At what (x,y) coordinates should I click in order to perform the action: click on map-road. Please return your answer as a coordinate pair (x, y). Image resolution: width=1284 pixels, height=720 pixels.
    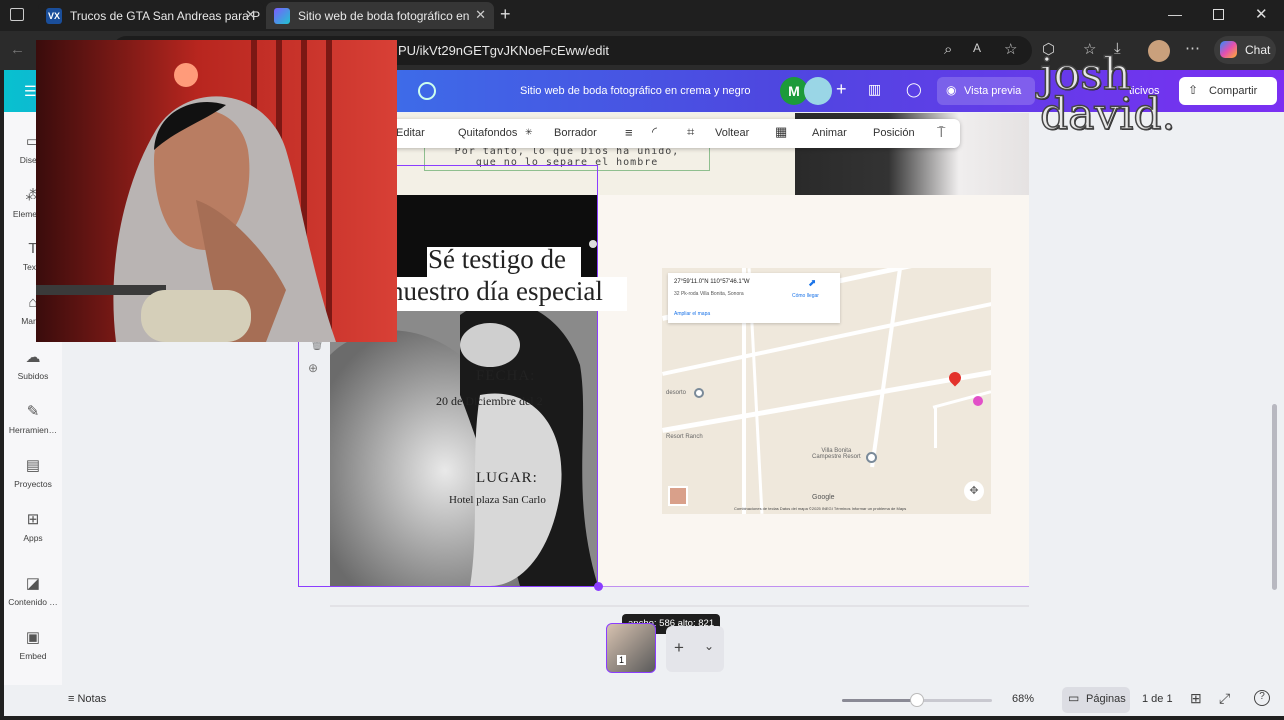
    Looking at the image, I should click on (935, 428).